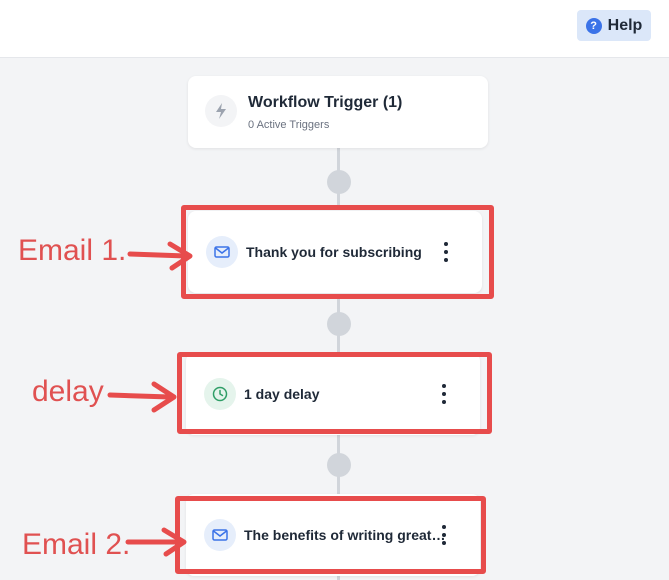 This screenshot has height=580, width=669. I want to click on help-button: ? Help, so click(614, 25).